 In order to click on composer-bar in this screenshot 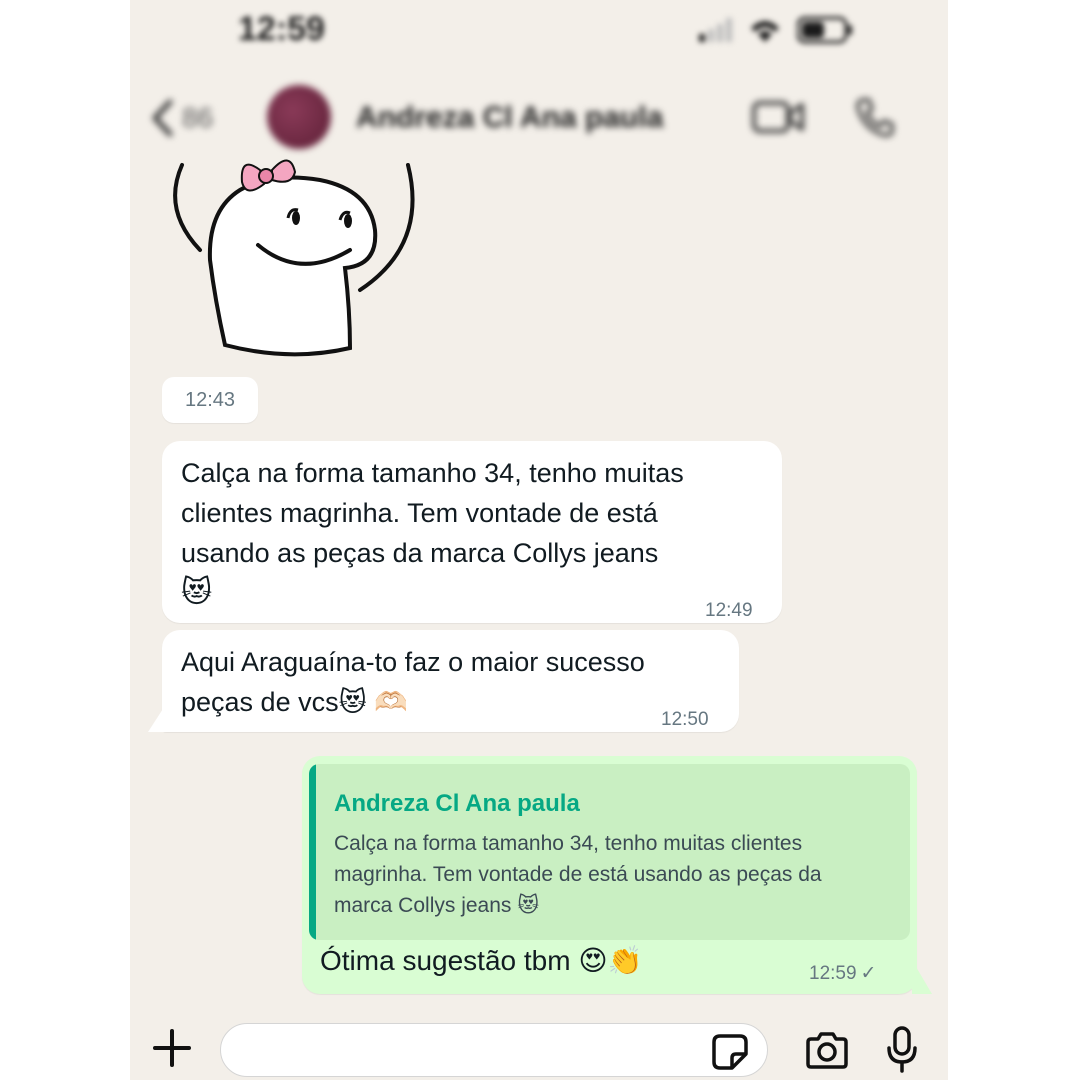, I will do `click(539, 1046)`.